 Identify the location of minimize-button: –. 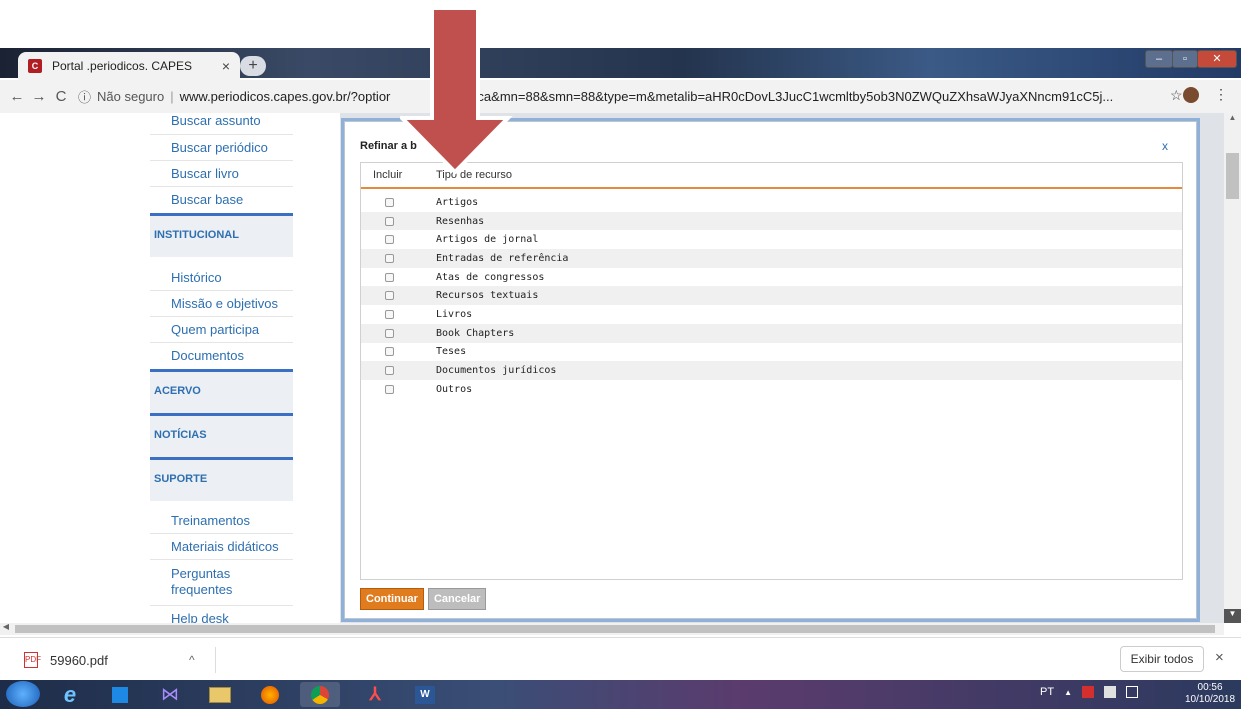
(1159, 59).